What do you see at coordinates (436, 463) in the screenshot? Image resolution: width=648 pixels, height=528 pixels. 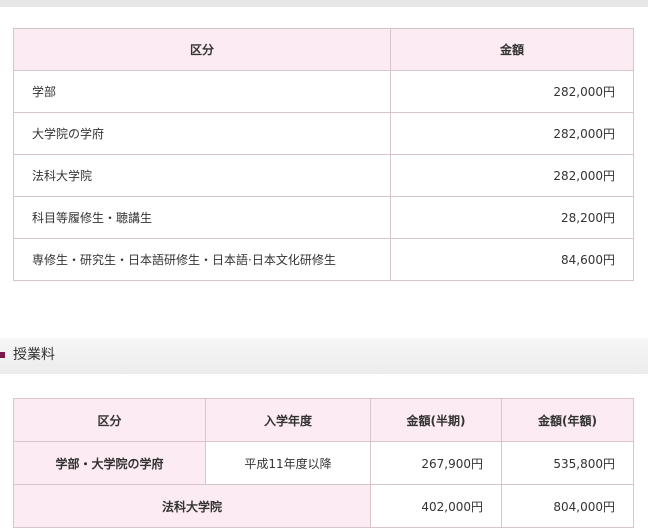 I see `half-year-cell: 267,900円` at bounding box center [436, 463].